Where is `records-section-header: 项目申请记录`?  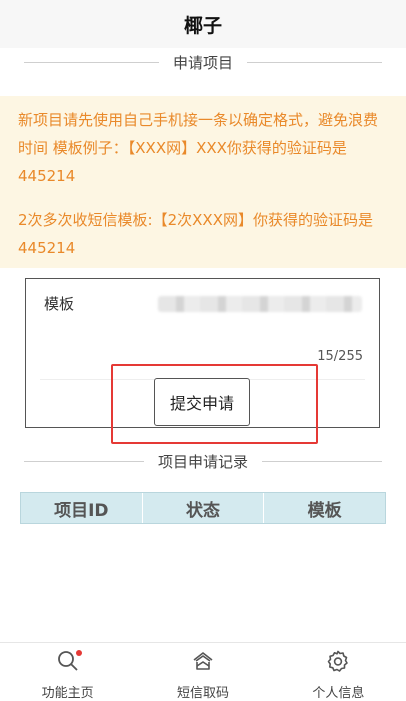 records-section-header: 项目申请记录 is located at coordinates (203, 461).